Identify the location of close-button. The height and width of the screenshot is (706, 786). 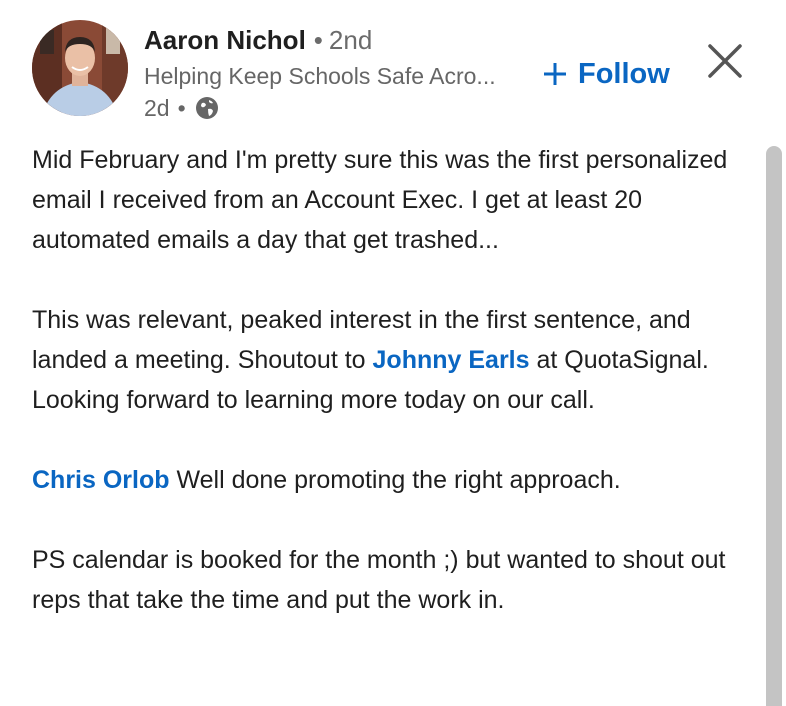
(725, 61).